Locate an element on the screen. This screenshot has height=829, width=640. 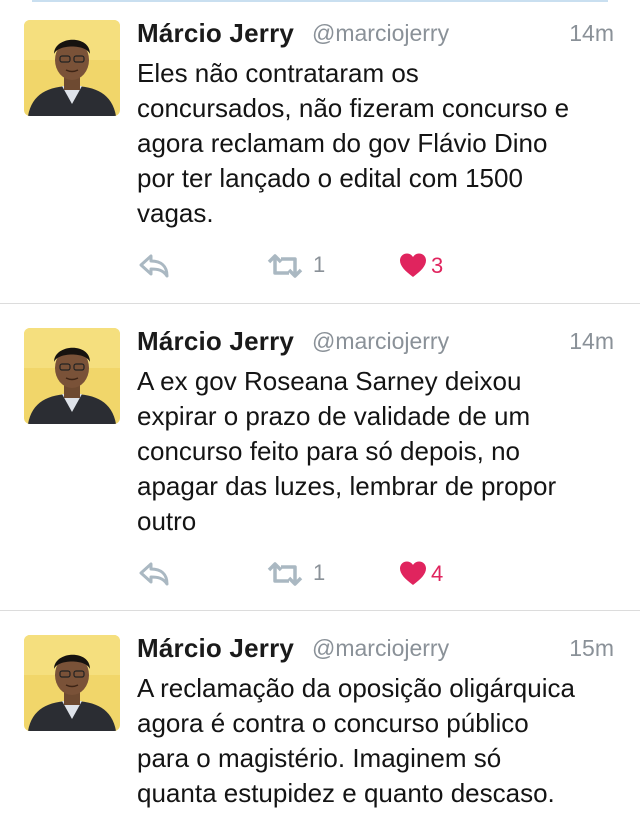
tweet-text-line: quanta estupidez e quanto descaso. is located at coordinates (346, 793).